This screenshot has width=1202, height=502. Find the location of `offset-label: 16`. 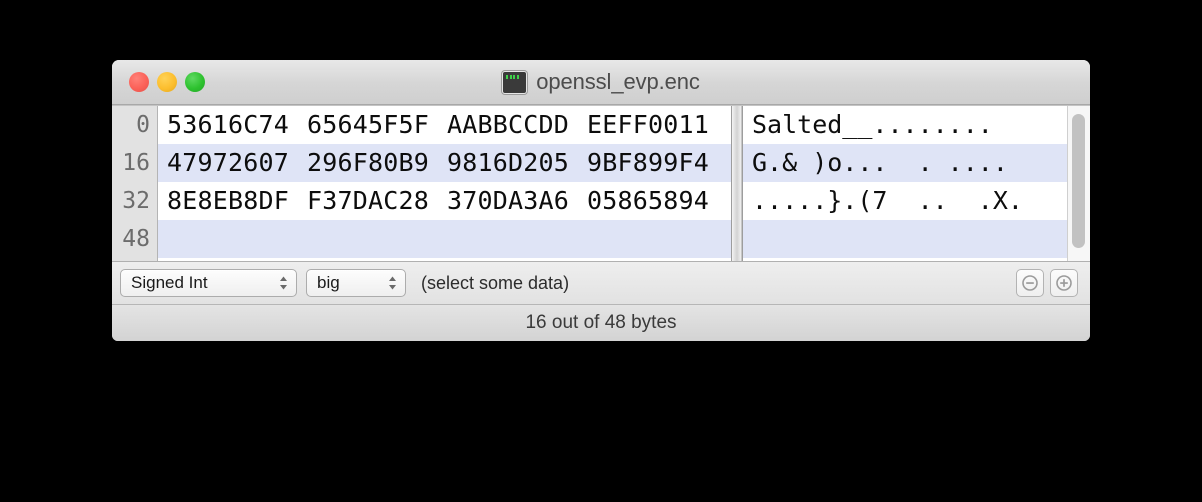

offset-label: 16 is located at coordinates (136, 163).